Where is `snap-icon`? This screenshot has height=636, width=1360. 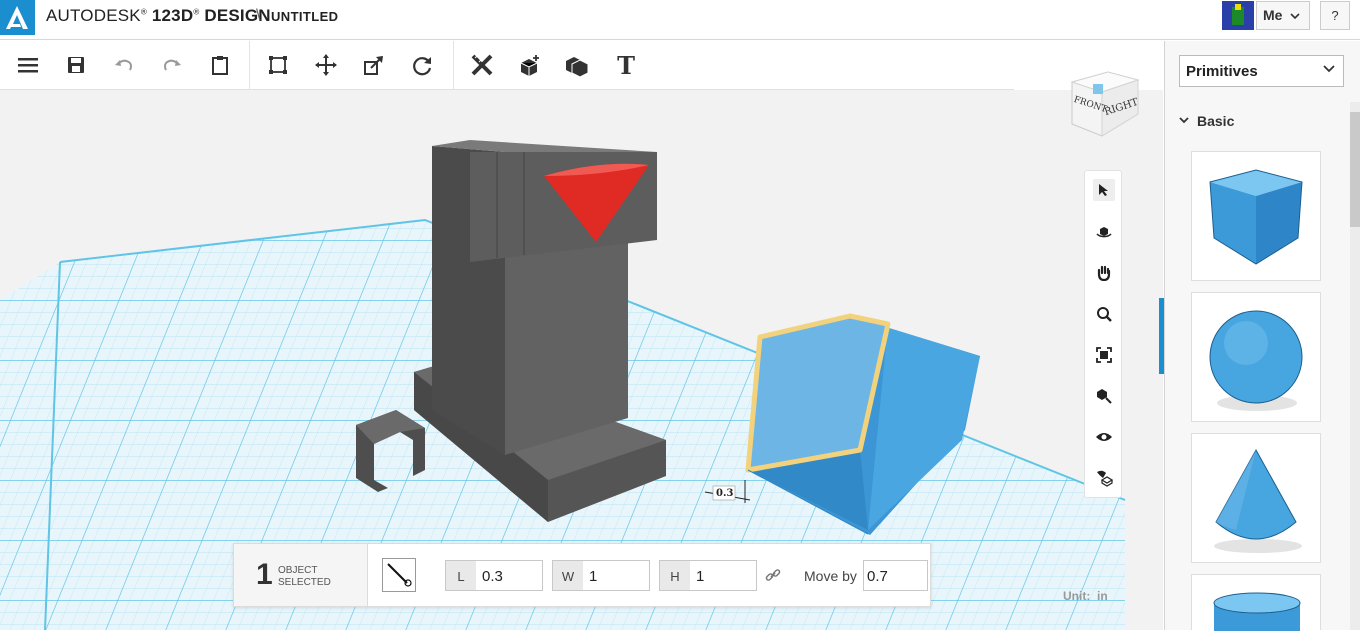 snap-icon is located at coordinates (399, 575).